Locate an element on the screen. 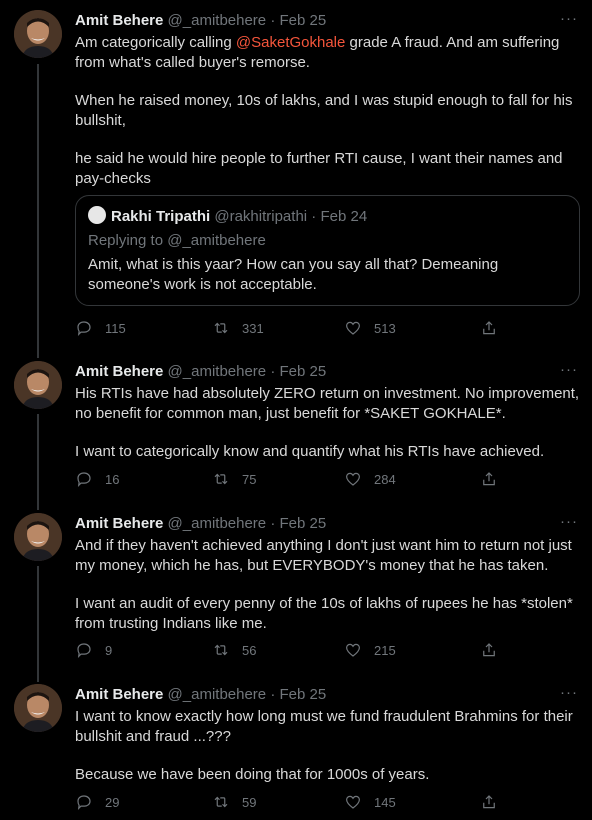  retweet-count: 56 is located at coordinates (249, 650).